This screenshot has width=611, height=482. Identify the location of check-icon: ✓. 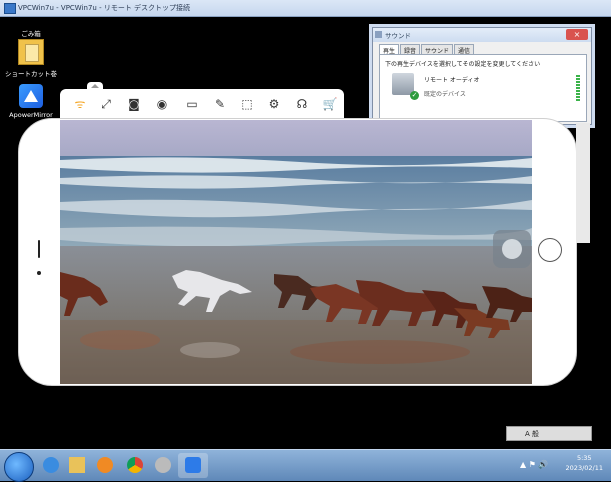
(414, 95).